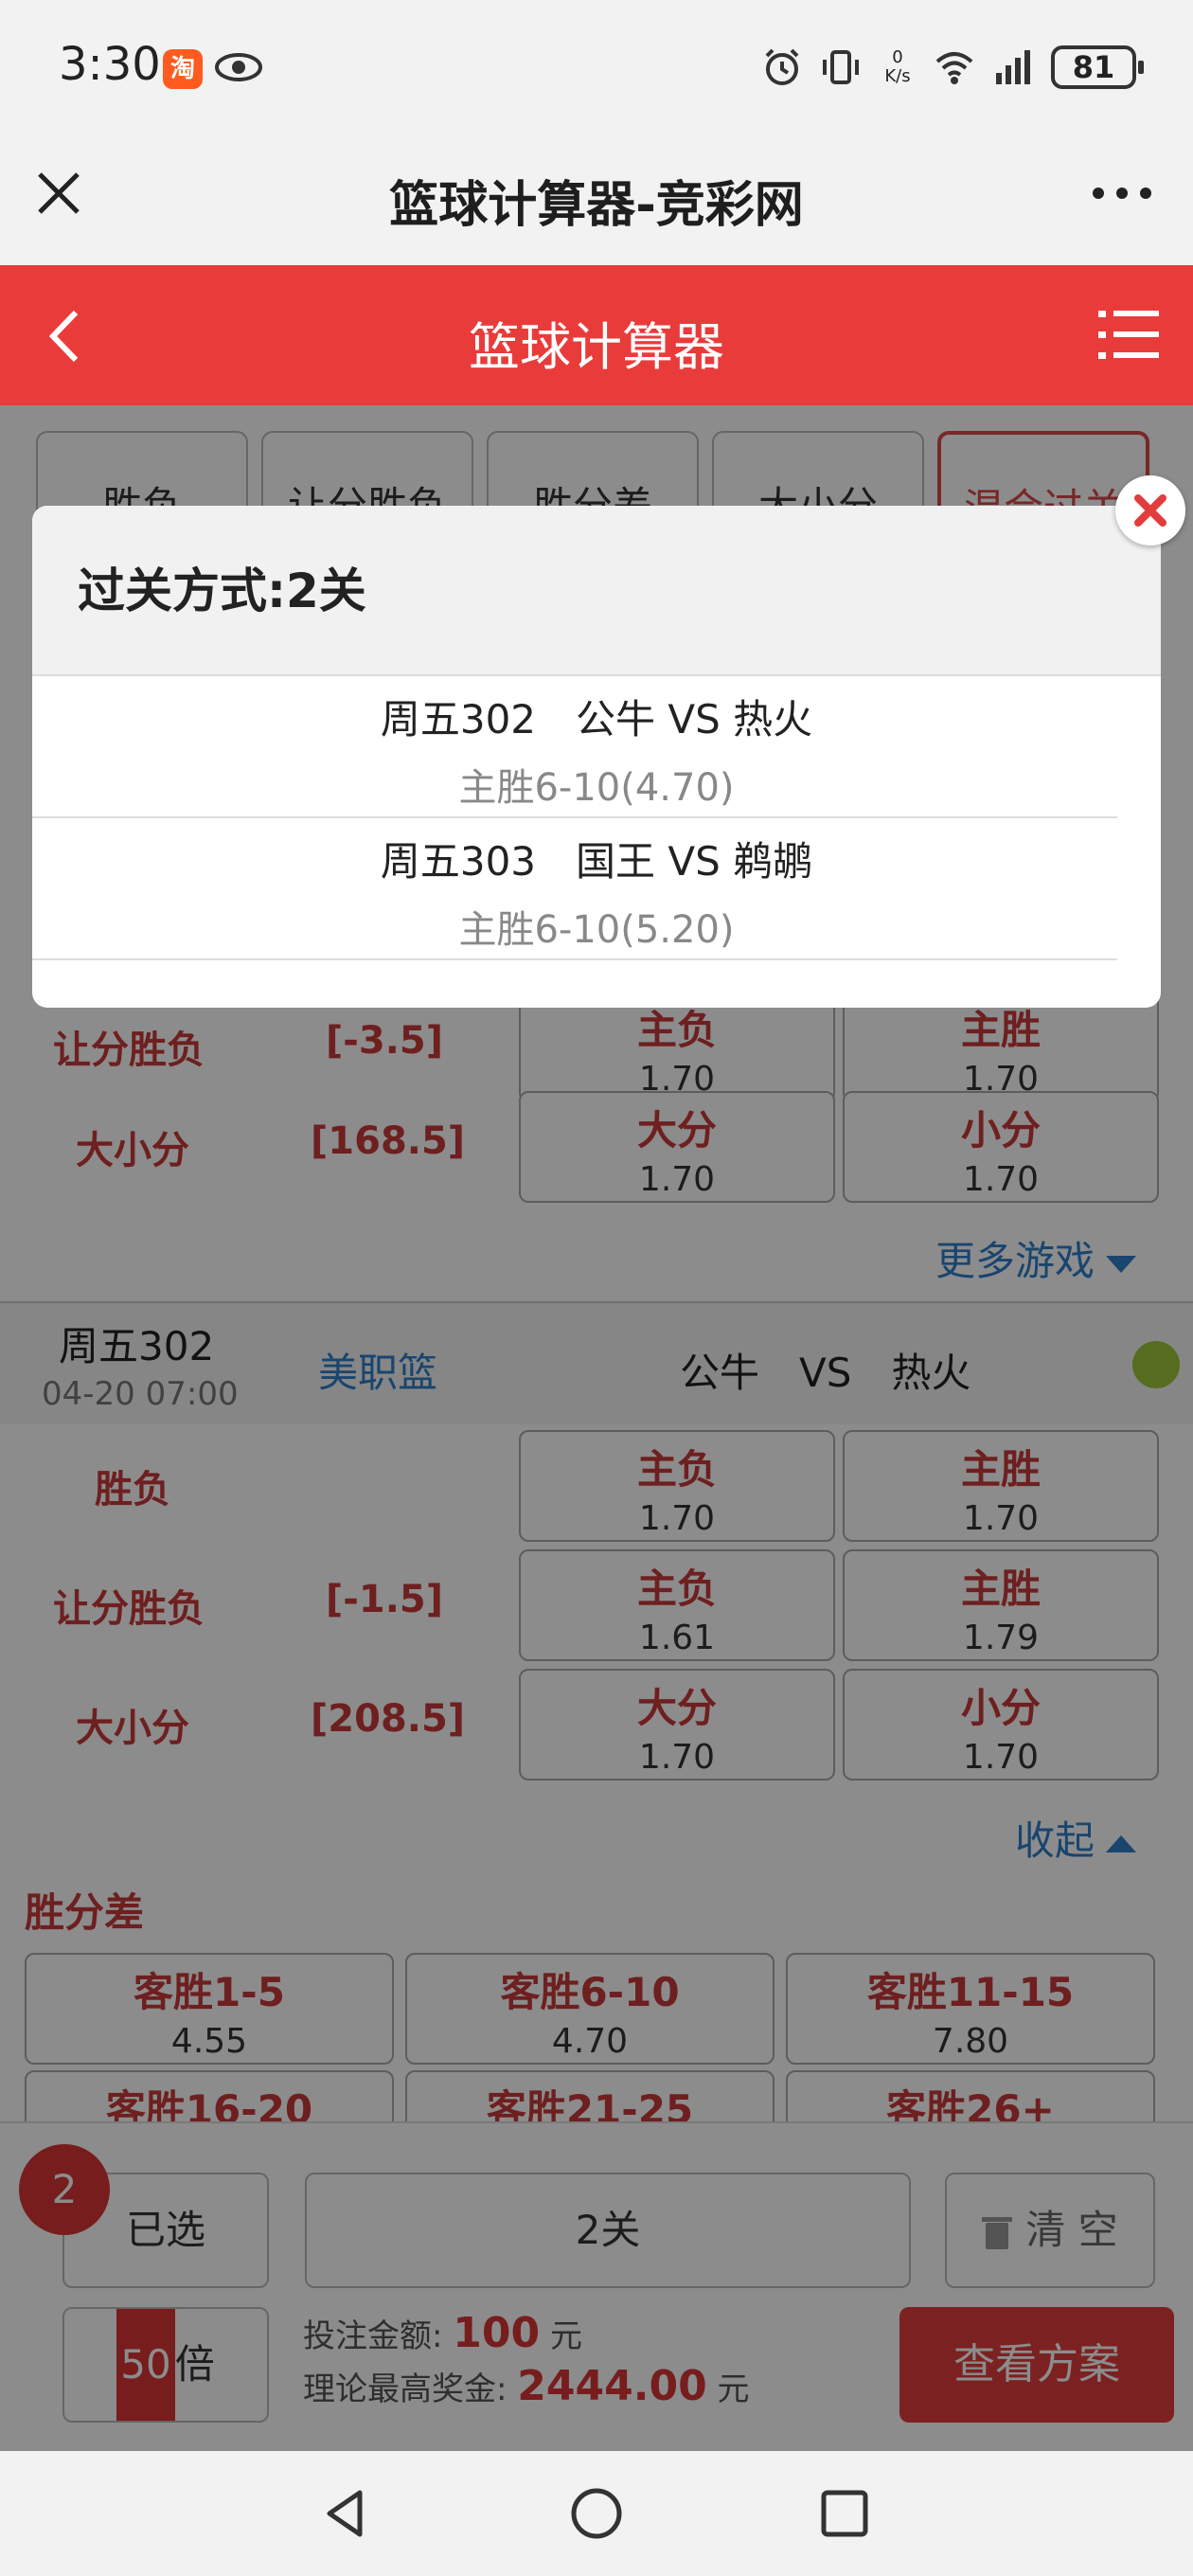 The width and height of the screenshot is (1193, 2576). I want to click on modal-title: 过关方式:2关, so click(596, 591).